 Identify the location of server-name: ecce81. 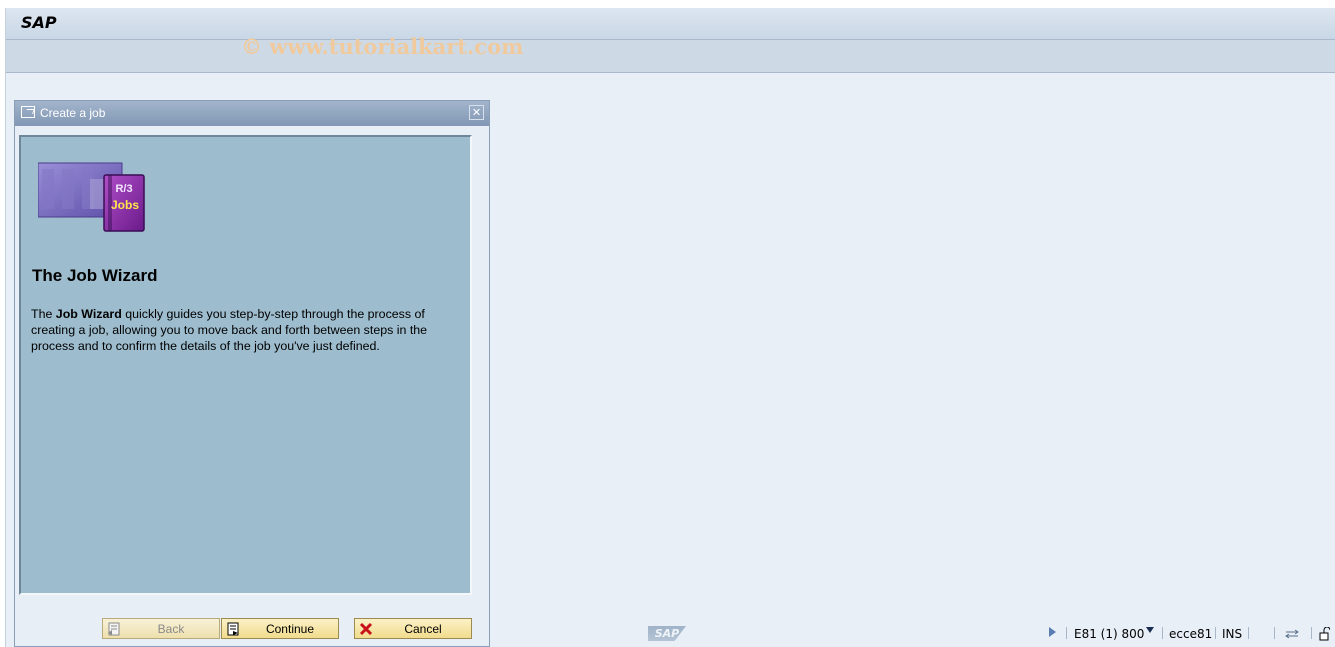
(1191, 634).